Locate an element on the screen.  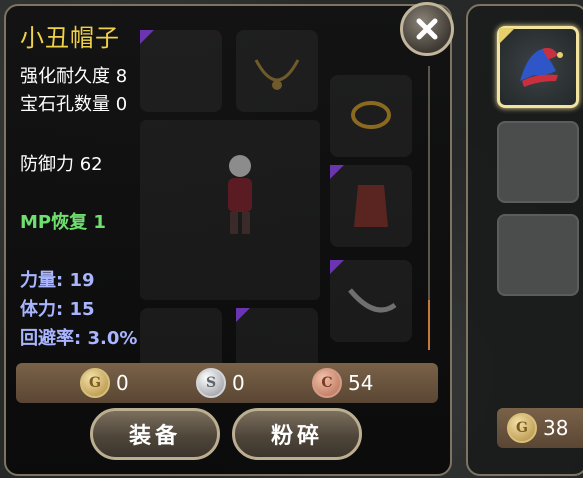
smash-button: 粉碎 is located at coordinates (297, 434).